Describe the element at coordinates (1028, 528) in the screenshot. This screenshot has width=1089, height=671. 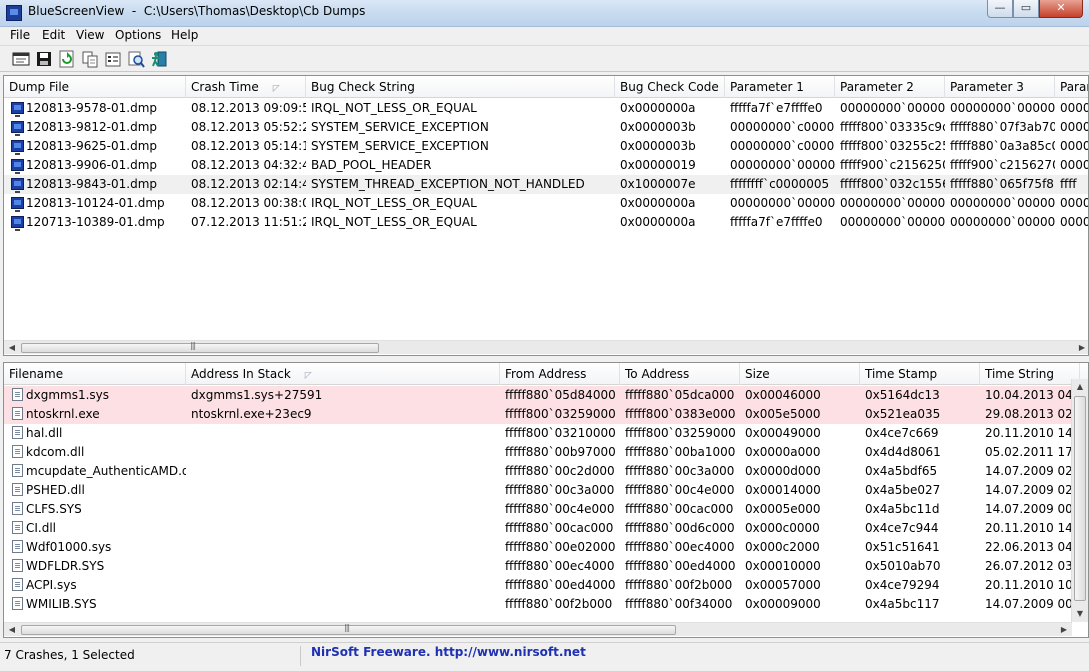
I see `cell-value: 20.11.2010 14:12:` at that location.